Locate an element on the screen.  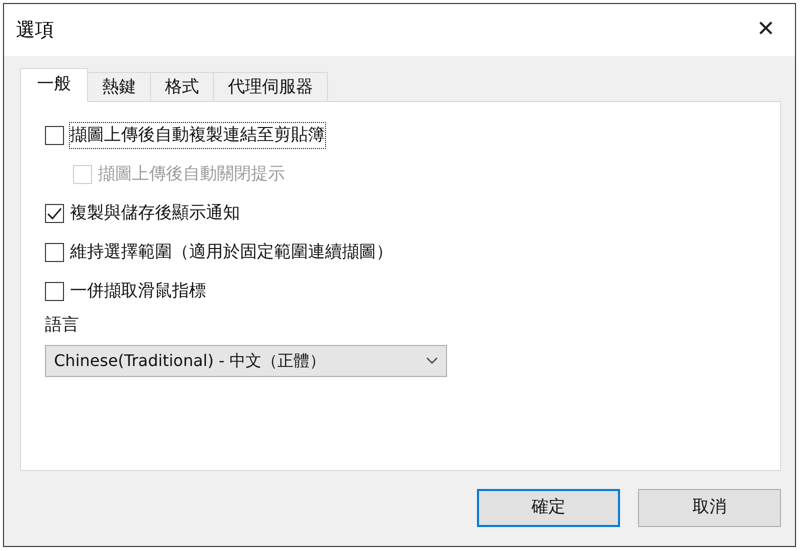
ok-button: 確定 is located at coordinates (548, 508).